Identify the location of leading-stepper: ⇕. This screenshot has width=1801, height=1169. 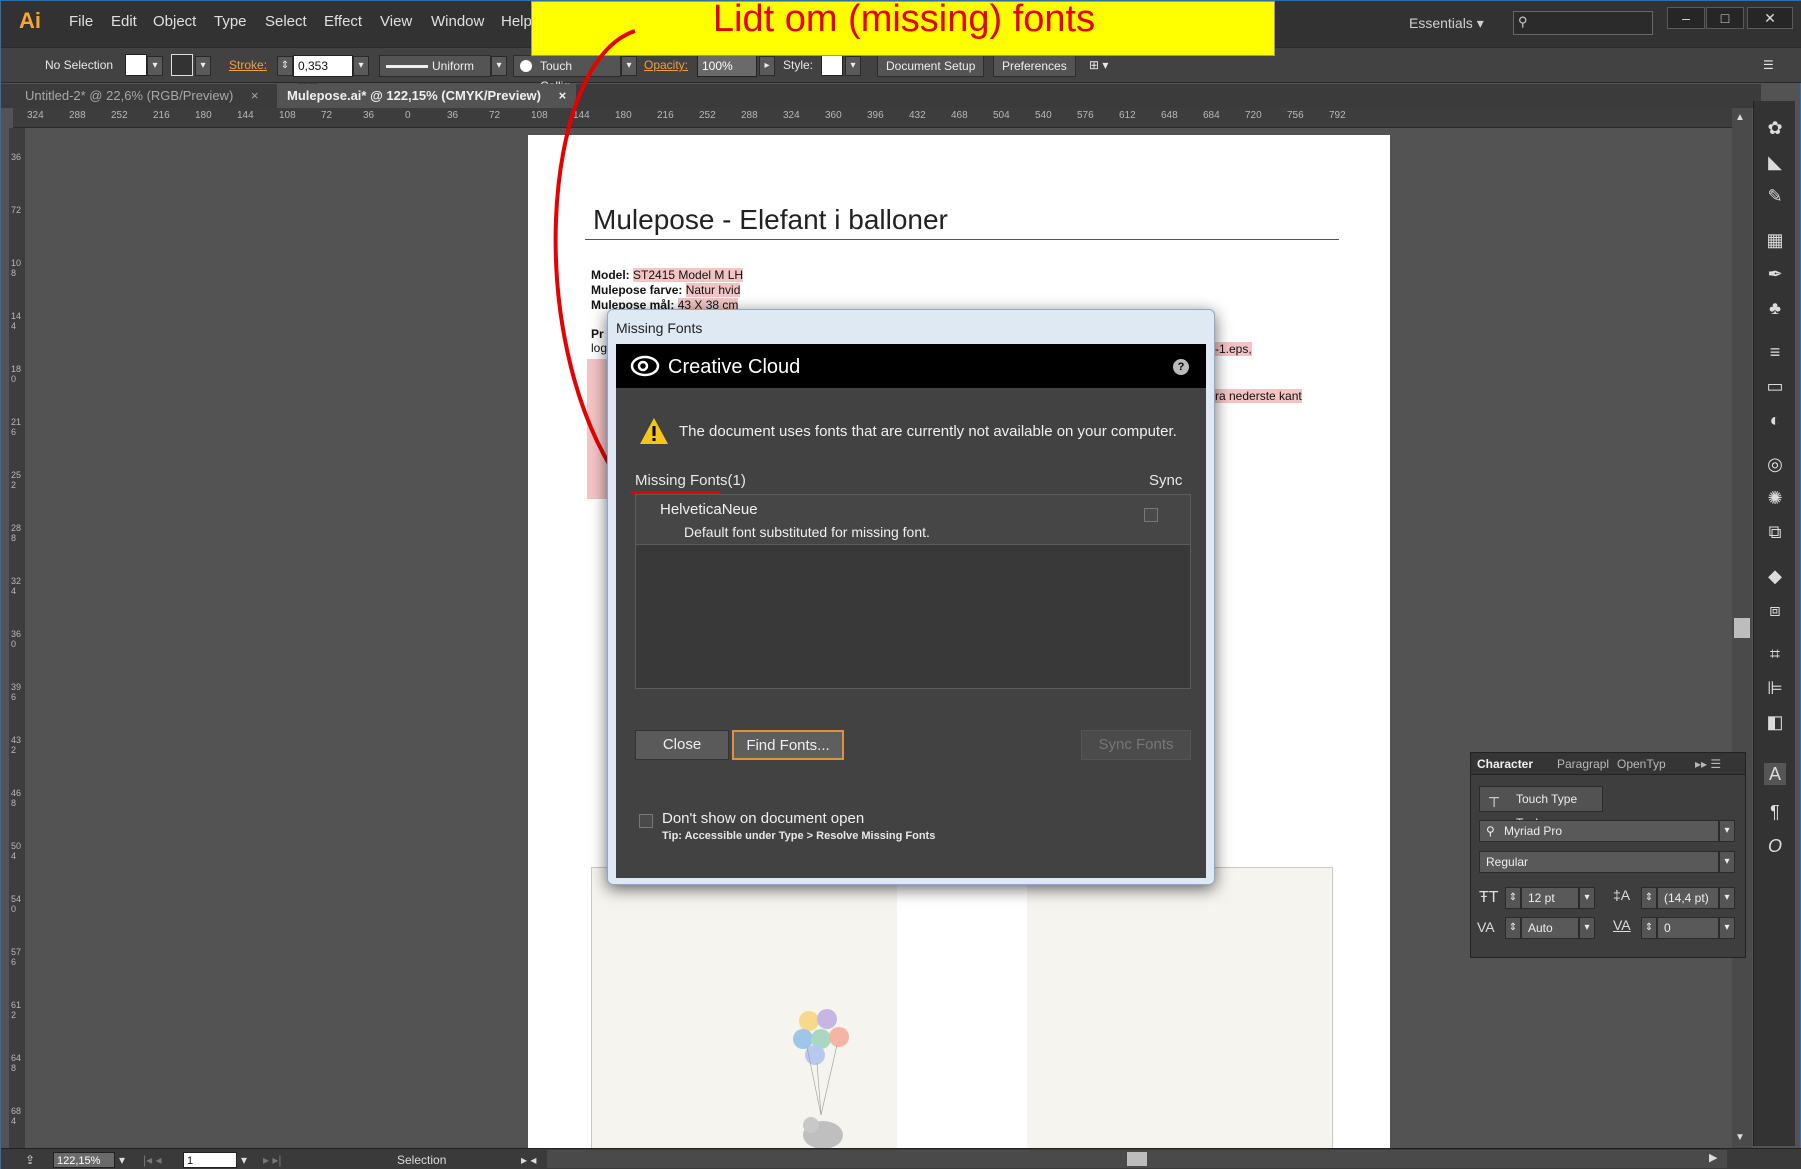
(1649, 898).